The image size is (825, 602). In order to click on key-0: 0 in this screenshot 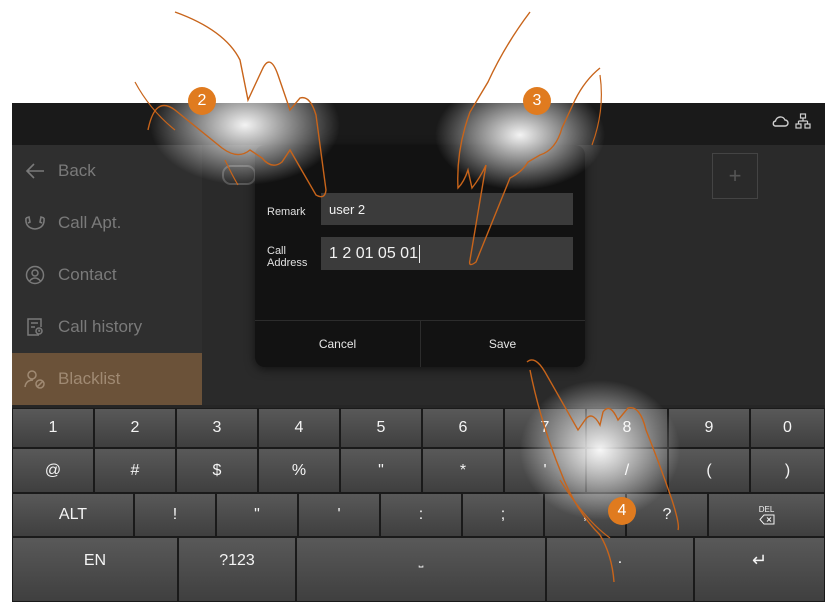, I will do `click(787, 428)`.